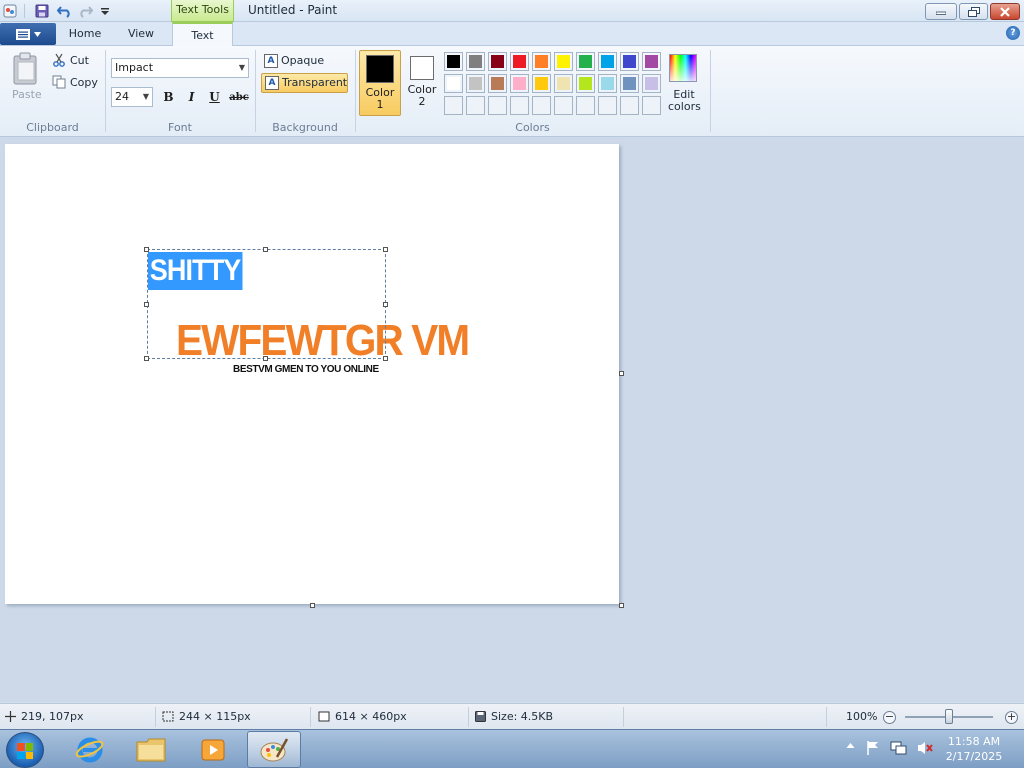 The image size is (1024, 768). I want to click on clock-date: 2/17/2025, so click(974, 756).